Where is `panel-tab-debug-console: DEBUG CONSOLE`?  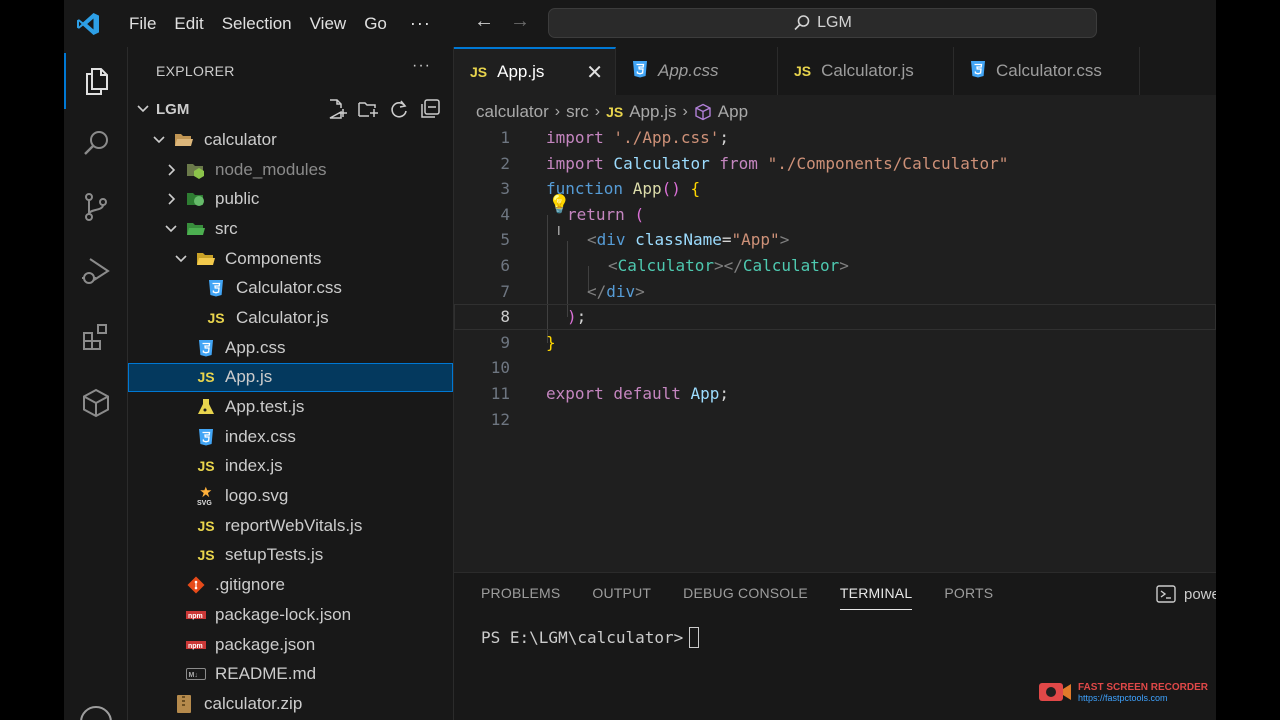
panel-tab-debug-console: DEBUG CONSOLE is located at coordinates (745, 597).